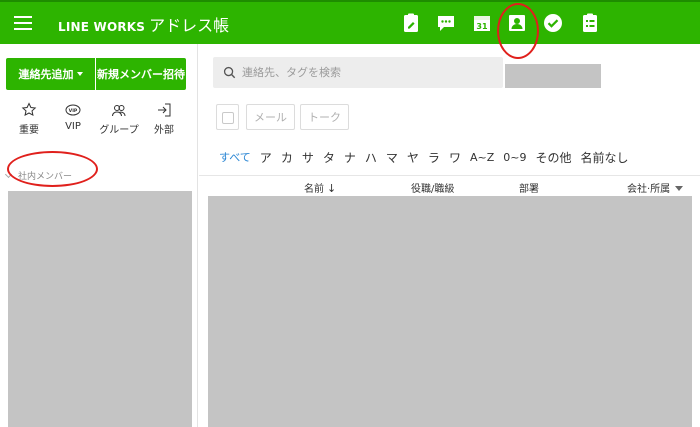  Describe the element at coordinates (553, 23) in the screenshot. I see `task-app-icon` at that location.